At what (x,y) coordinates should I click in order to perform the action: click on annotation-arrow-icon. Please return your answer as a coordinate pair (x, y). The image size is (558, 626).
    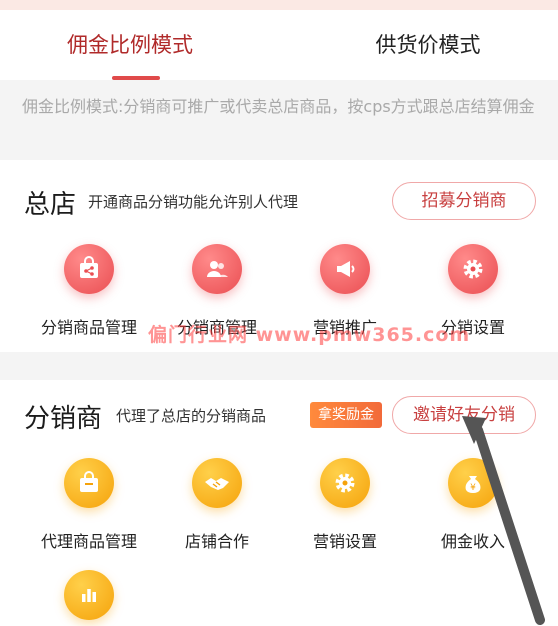
    Looking at the image, I should click on (503, 520).